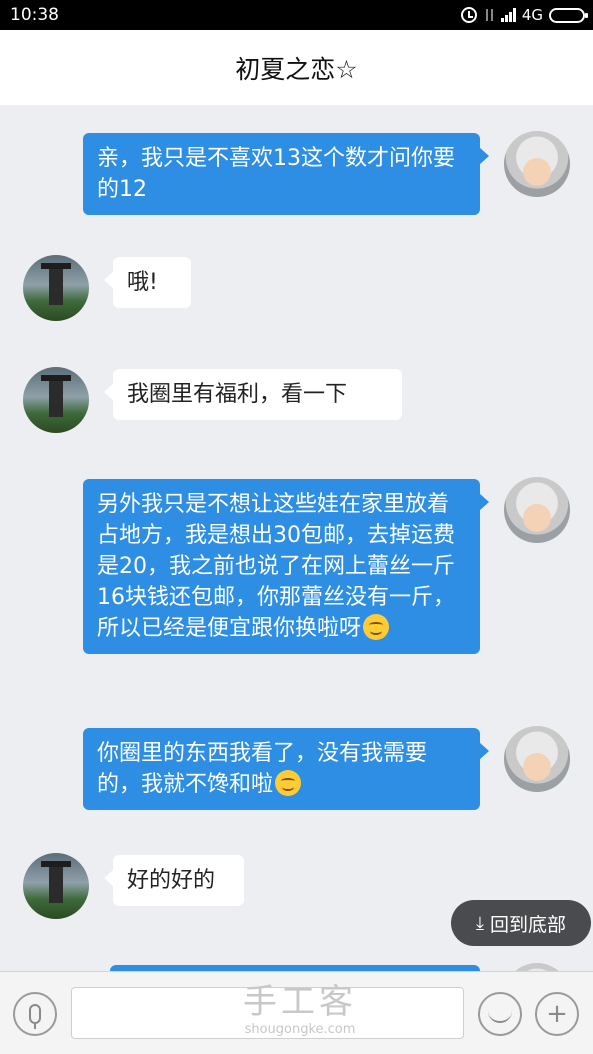 The image size is (593, 1054). What do you see at coordinates (142, 282) in the screenshot?
I see `message-text: 哦!` at bounding box center [142, 282].